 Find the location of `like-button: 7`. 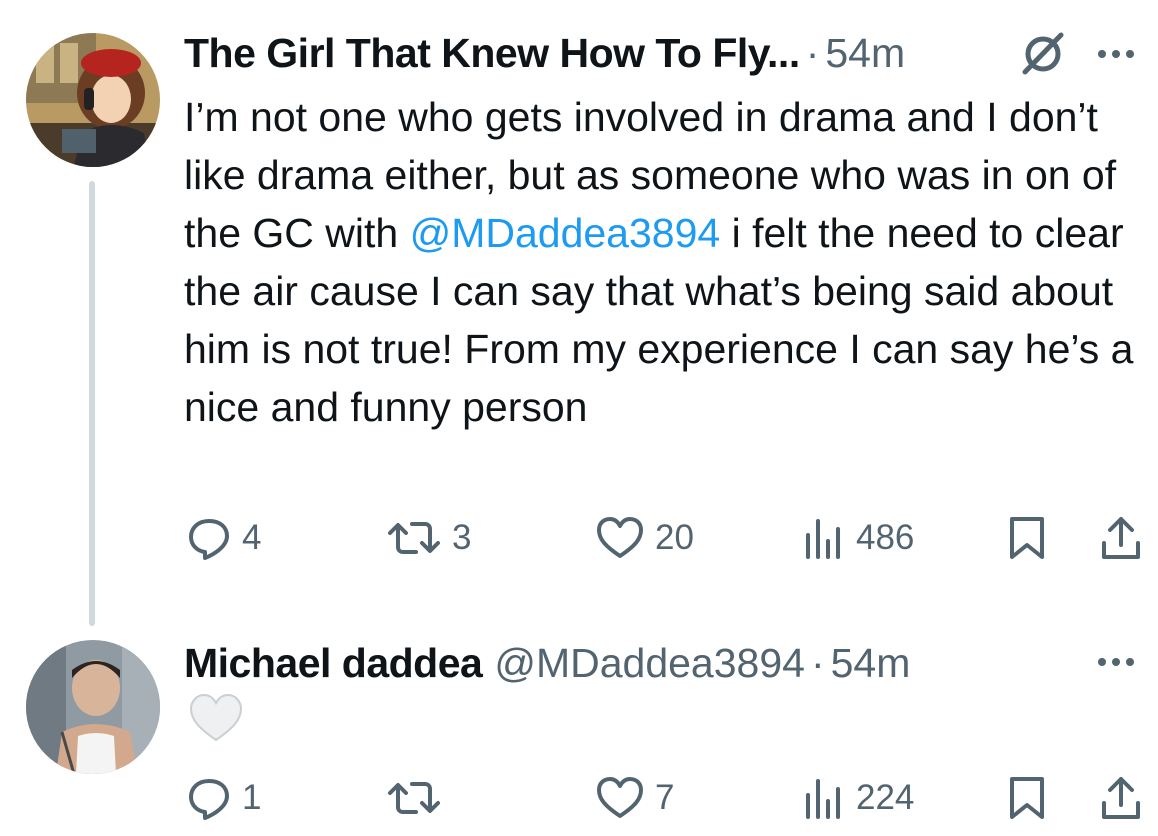

like-button: 7 is located at coordinates (634, 798).